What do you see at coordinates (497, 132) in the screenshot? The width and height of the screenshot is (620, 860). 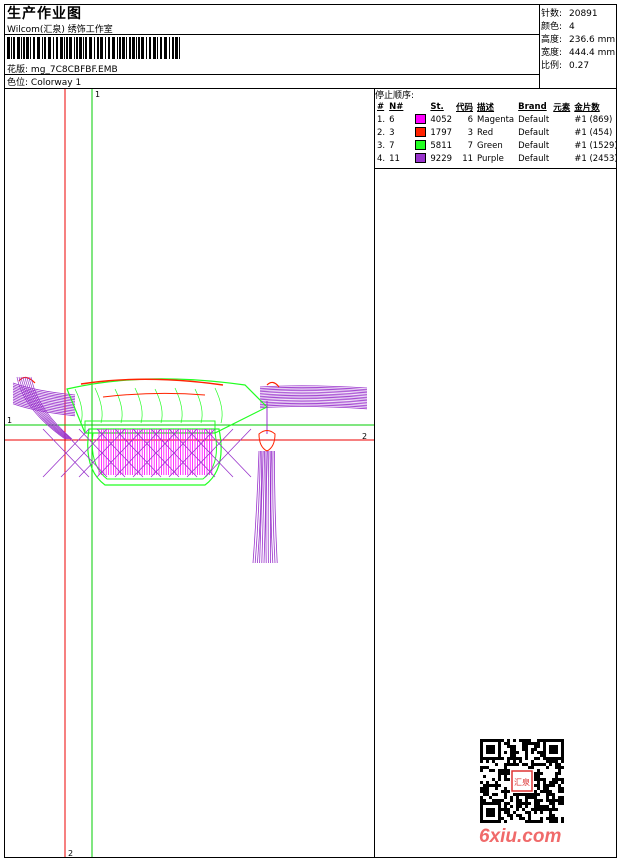 I see `table-row: 2. 3 1797 3 Red Default #1 (454)` at bounding box center [497, 132].